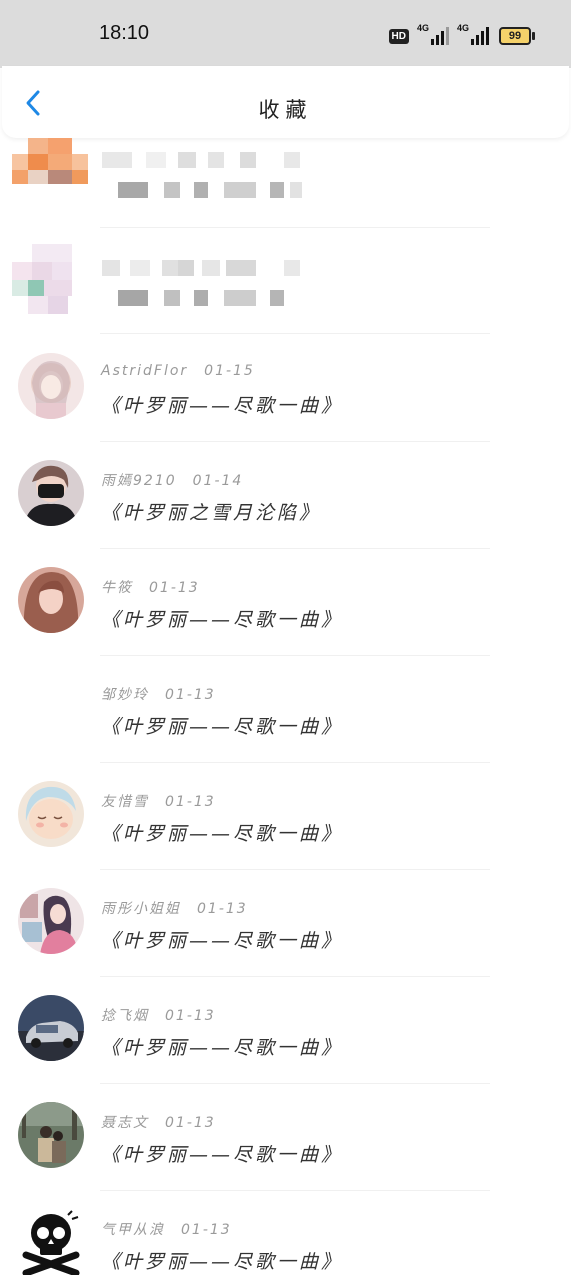  I want to click on list-item-redacted, so click(285, 191).